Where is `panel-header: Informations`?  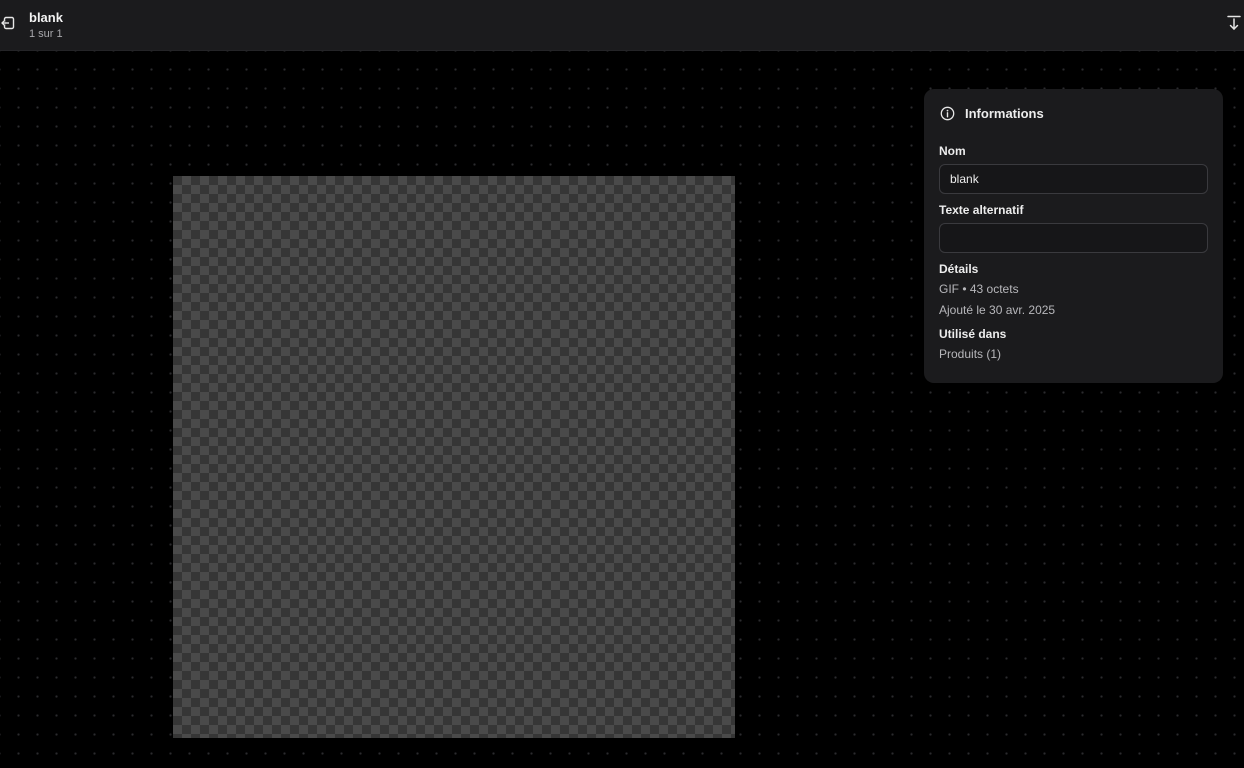
panel-header: Informations is located at coordinates (1073, 113).